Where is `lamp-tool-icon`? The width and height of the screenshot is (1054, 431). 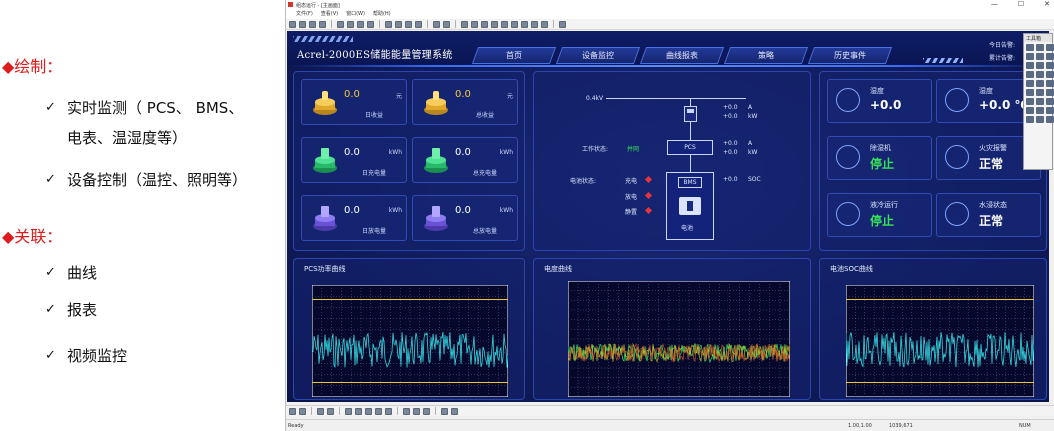 lamp-tool-icon is located at coordinates (1040, 101).